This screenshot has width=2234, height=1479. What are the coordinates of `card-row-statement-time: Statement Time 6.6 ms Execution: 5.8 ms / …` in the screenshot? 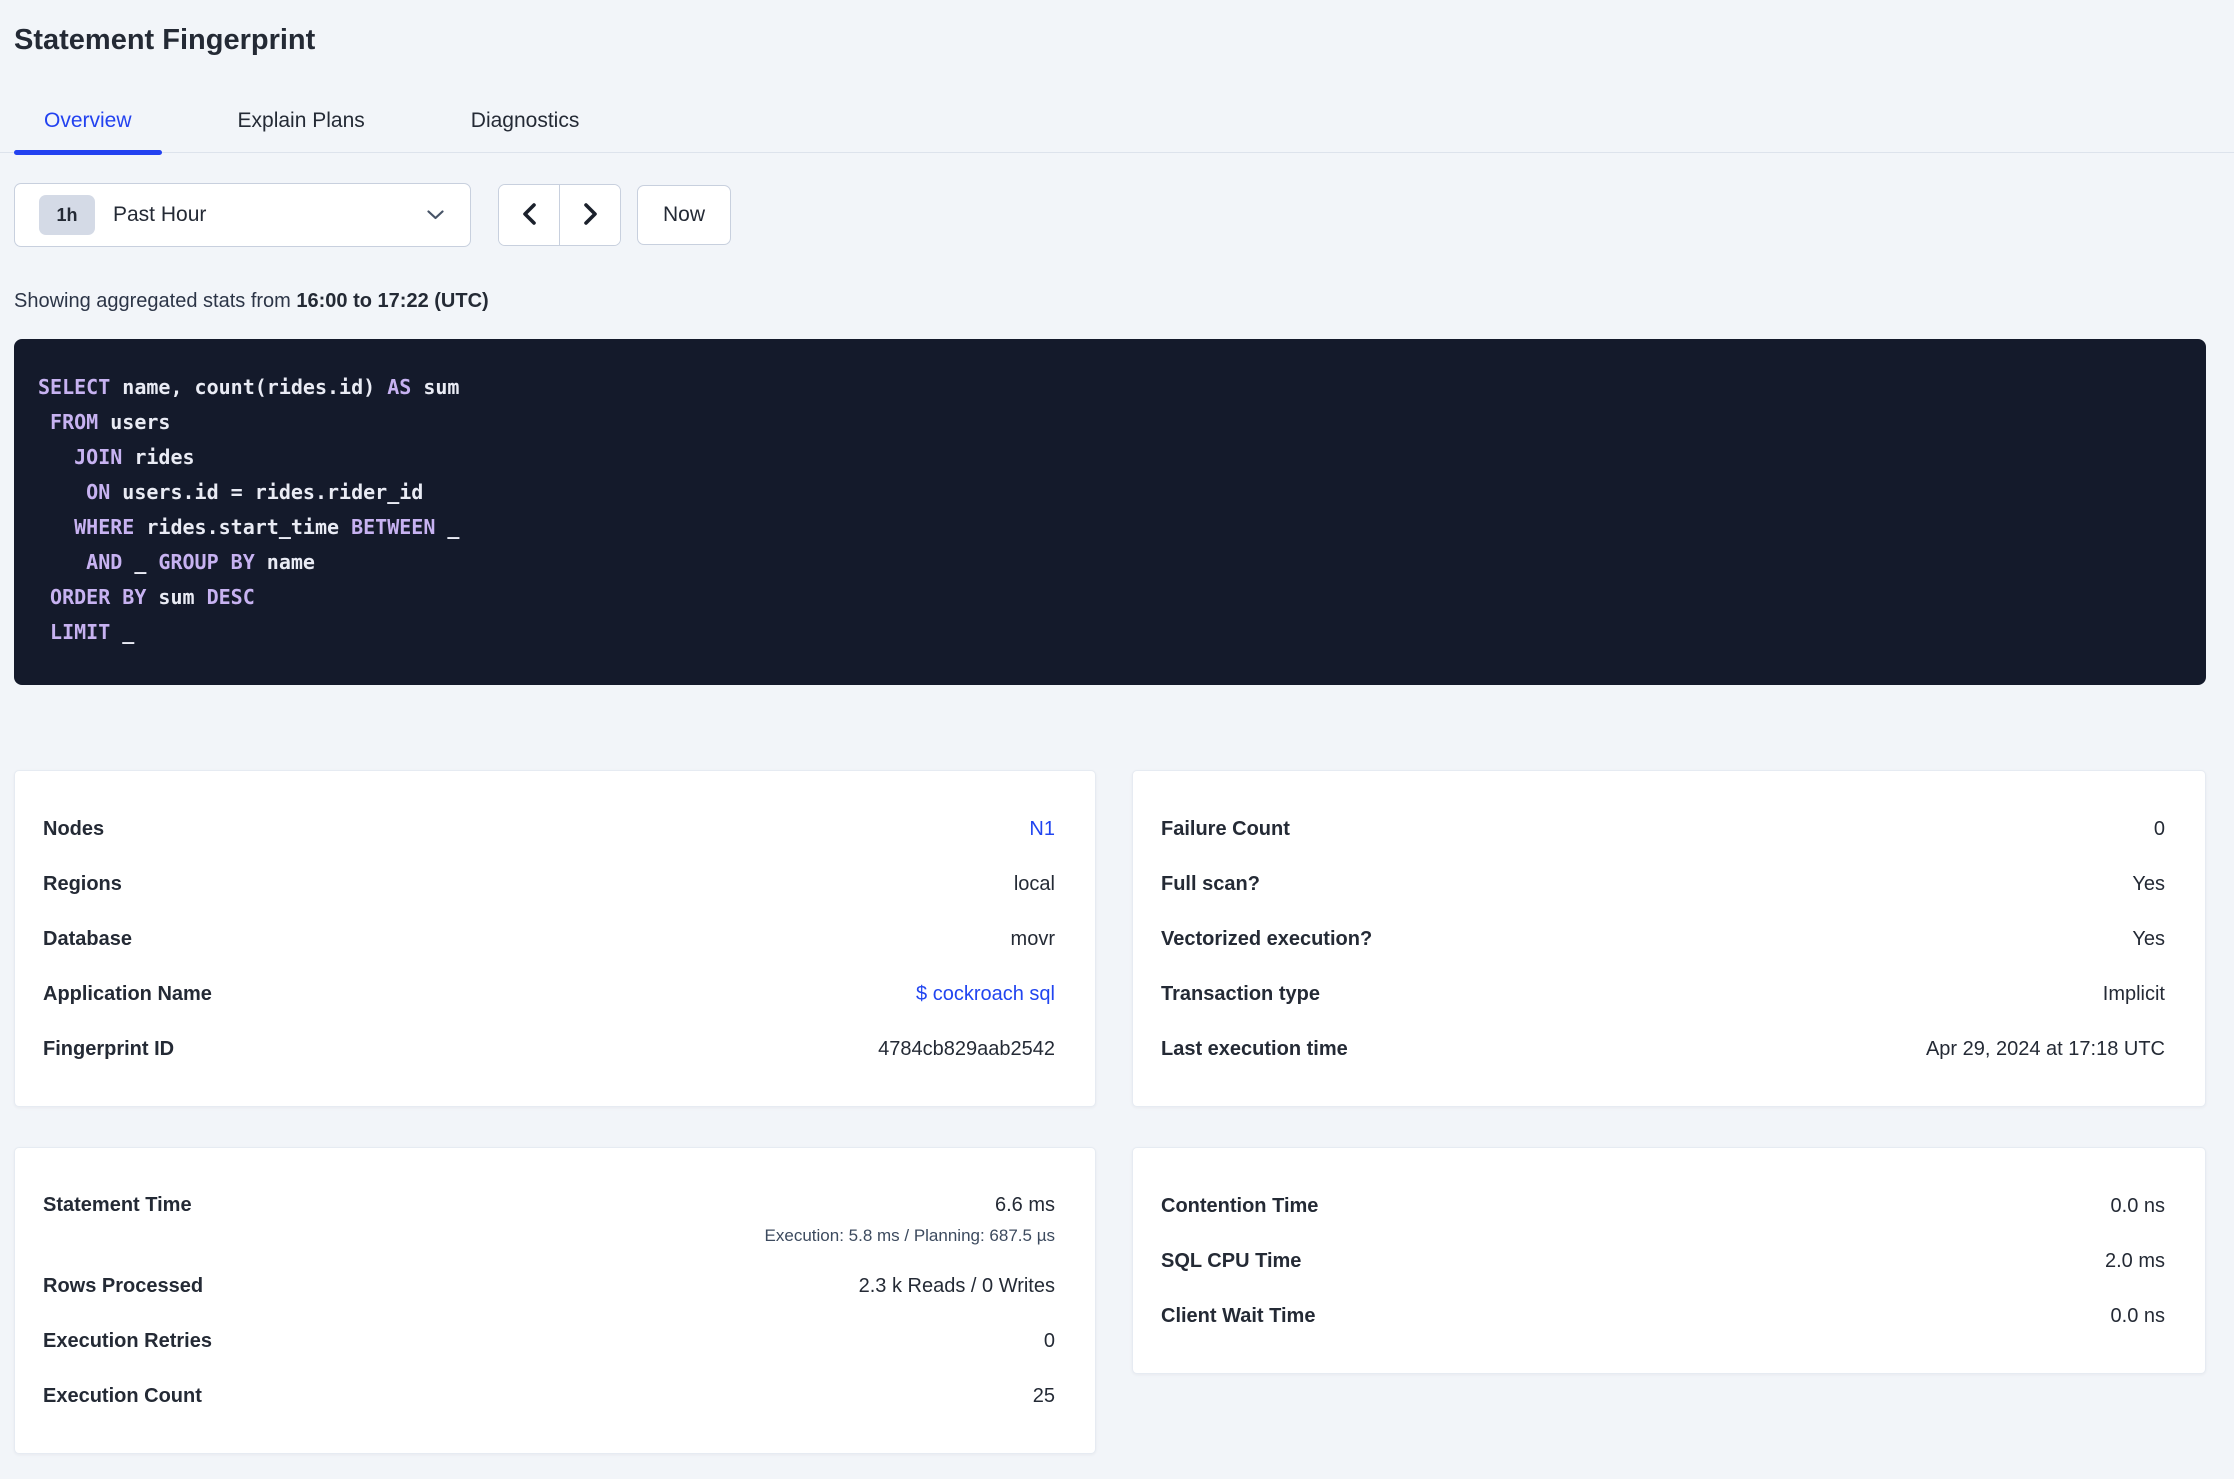 It's located at (549, 1218).